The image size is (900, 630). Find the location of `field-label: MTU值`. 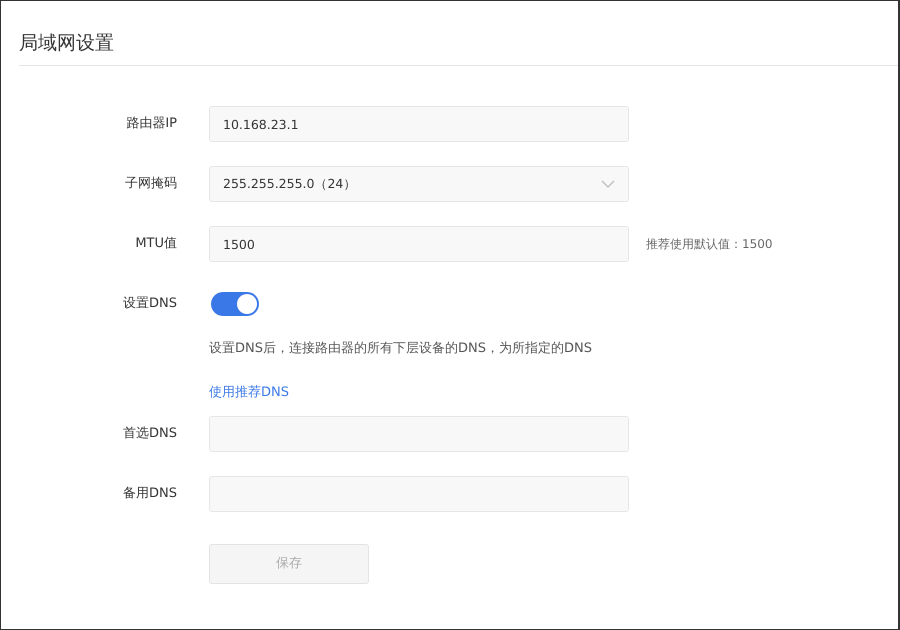

field-label: MTU值 is located at coordinates (155, 244).